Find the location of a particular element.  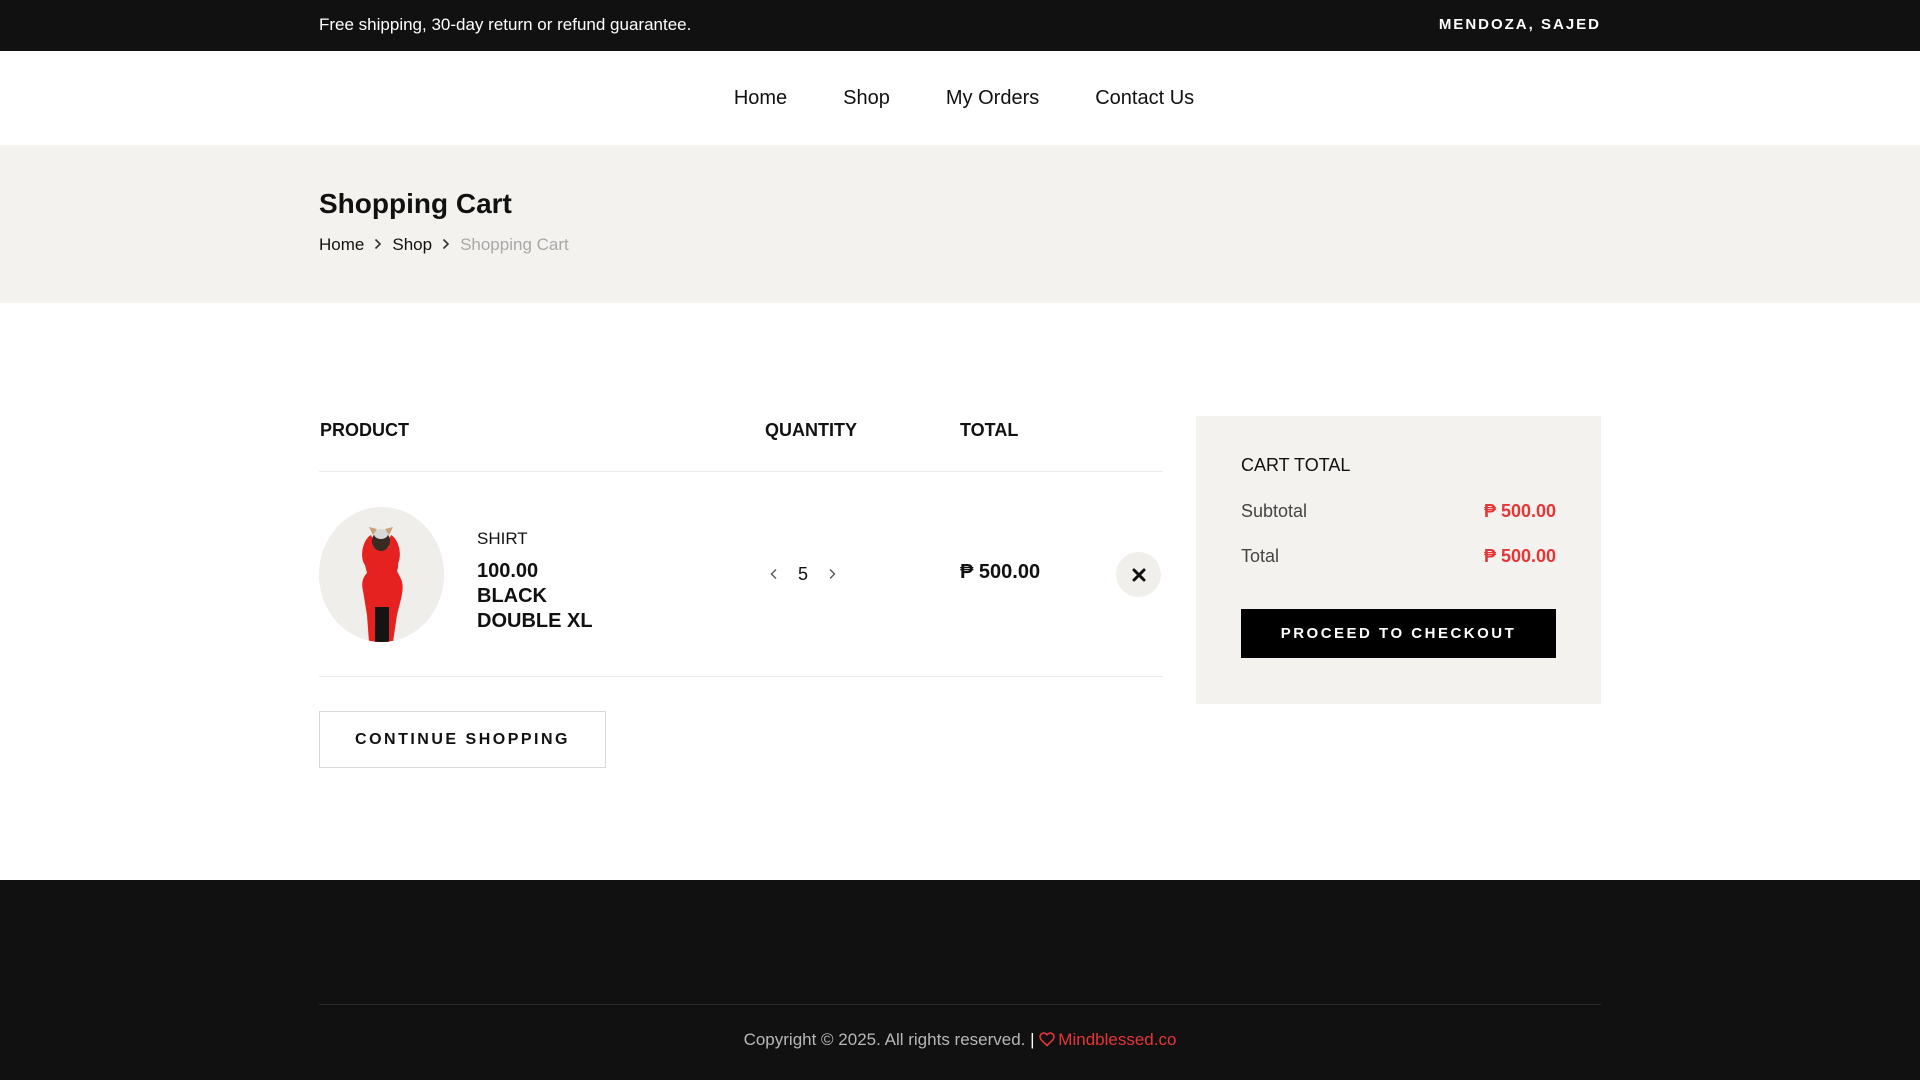

heart-icon is located at coordinates (1047, 1042).